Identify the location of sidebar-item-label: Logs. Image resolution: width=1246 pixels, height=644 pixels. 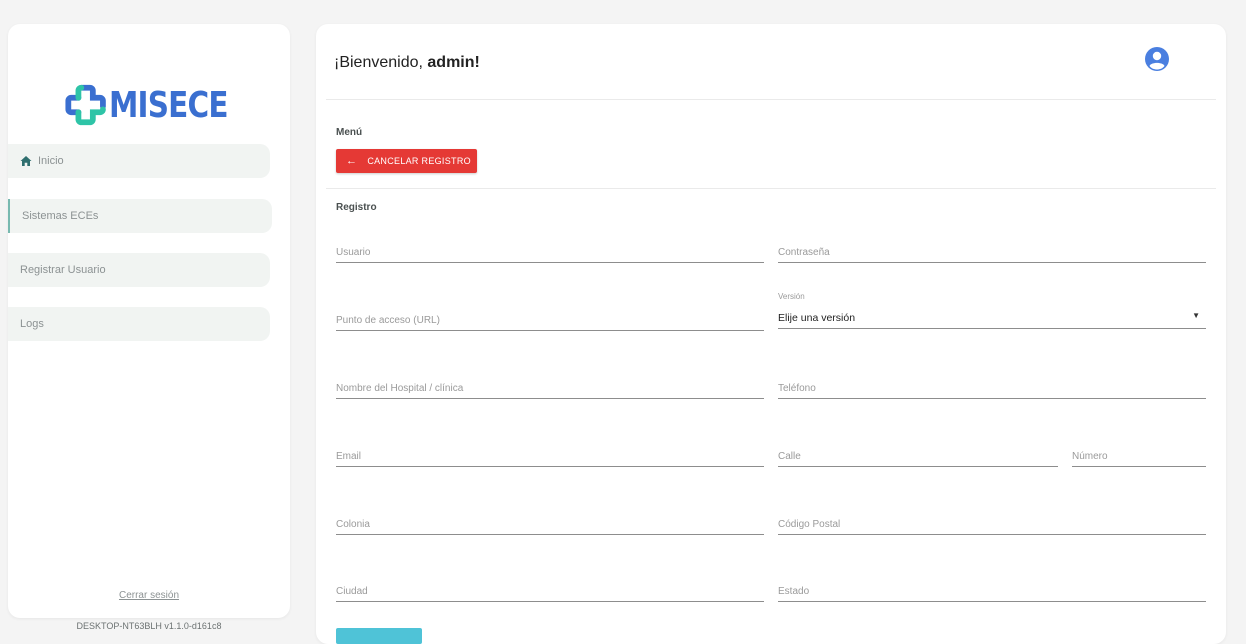
(32, 324).